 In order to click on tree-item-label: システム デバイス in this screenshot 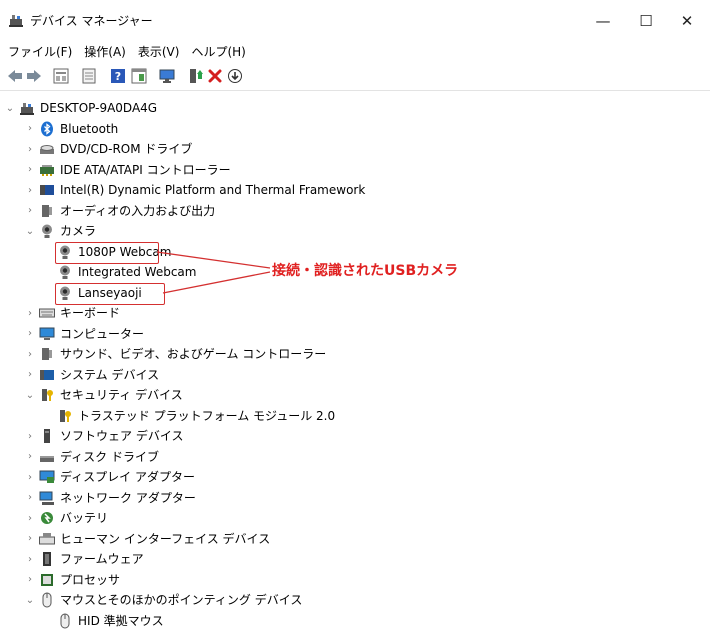, I will do `click(110, 374)`.